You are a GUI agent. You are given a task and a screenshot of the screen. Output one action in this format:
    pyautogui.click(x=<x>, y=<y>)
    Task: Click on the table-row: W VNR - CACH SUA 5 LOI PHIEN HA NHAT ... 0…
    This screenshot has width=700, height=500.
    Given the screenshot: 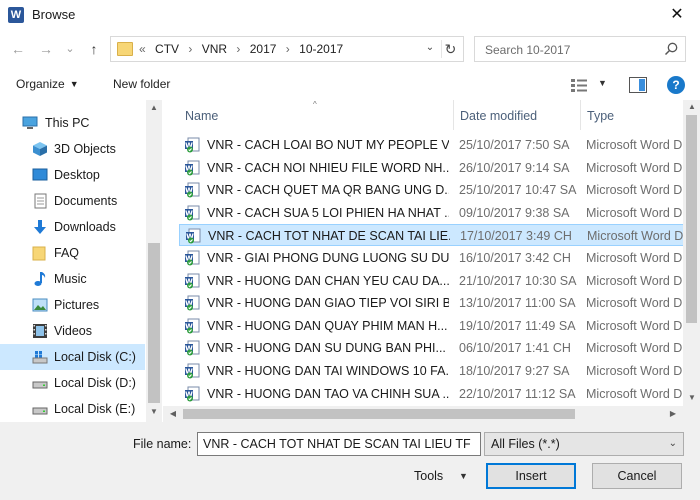 What is the action you would take?
    pyautogui.click(x=432, y=213)
    